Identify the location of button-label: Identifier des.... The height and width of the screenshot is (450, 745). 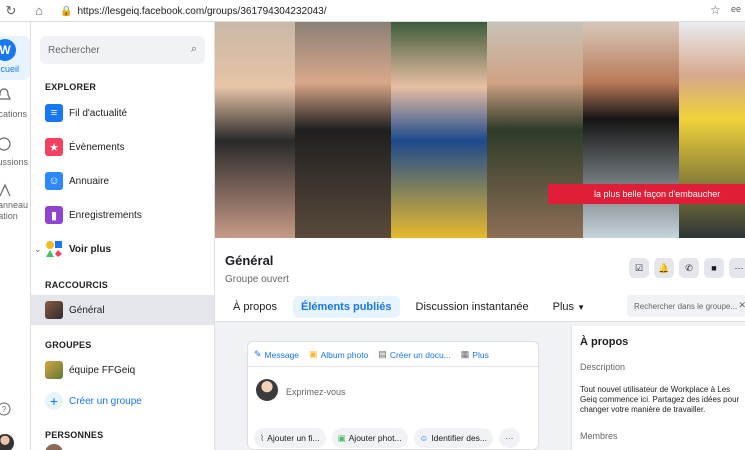
(459, 438).